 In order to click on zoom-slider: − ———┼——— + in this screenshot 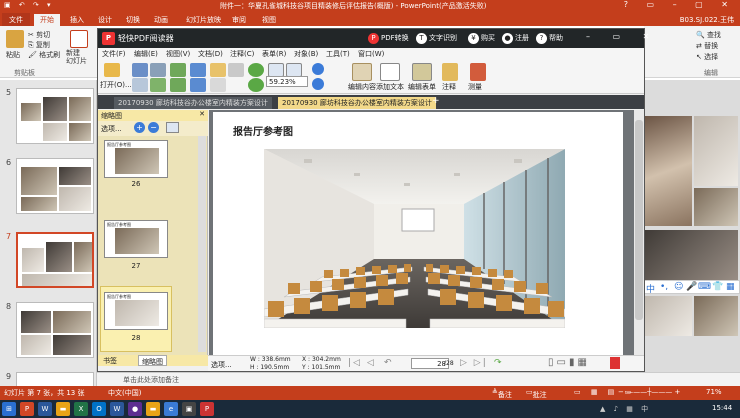, I will do `click(649, 392)`.